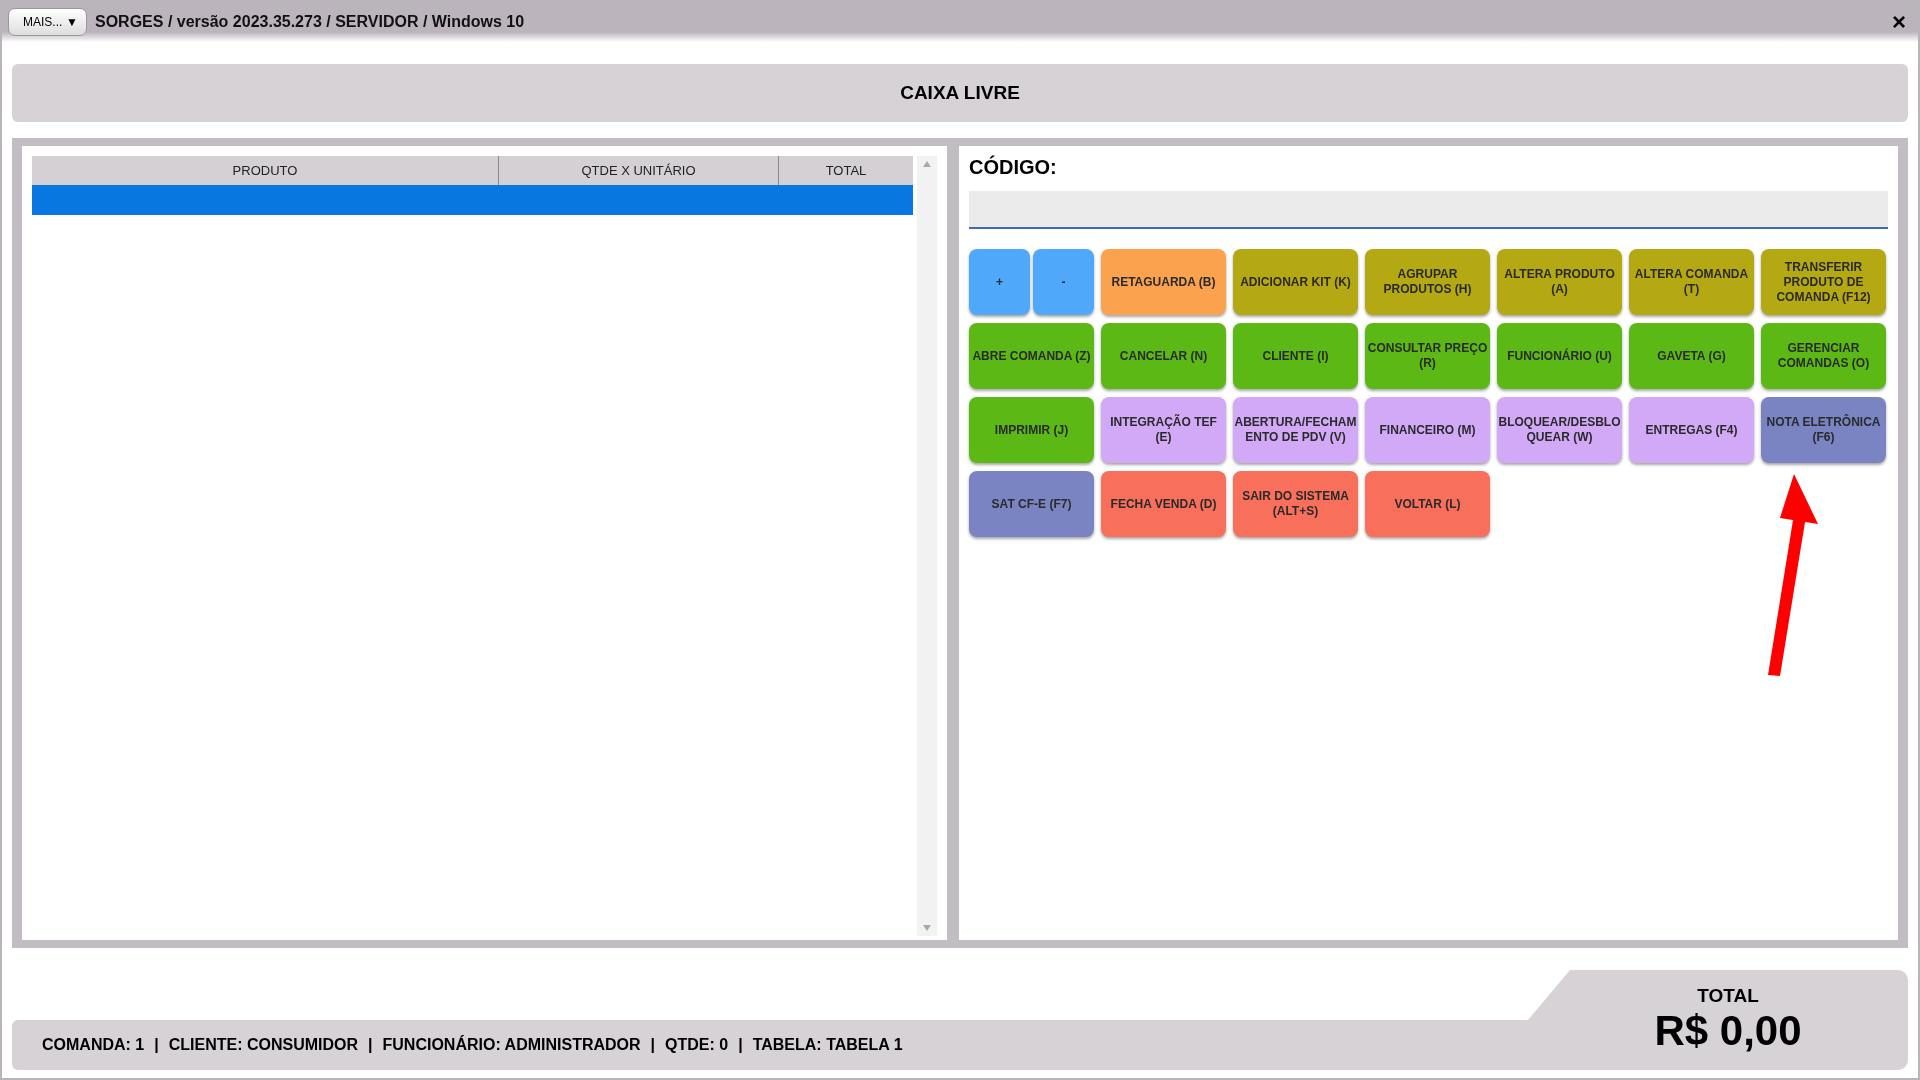 The width and height of the screenshot is (1920, 1080). What do you see at coordinates (1063, 282) in the screenshot?
I see `keypad-button: -` at bounding box center [1063, 282].